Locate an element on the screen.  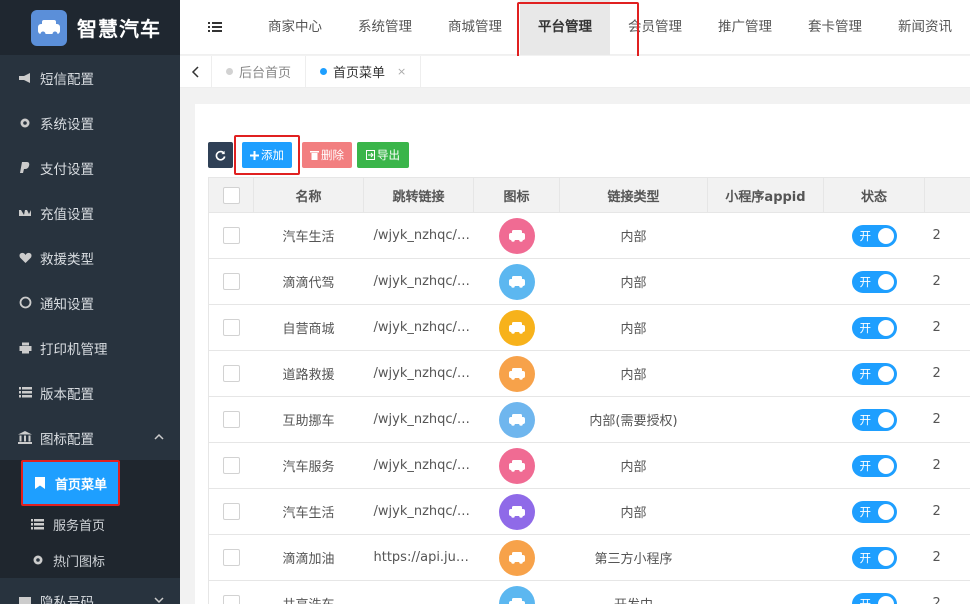
sidebar-item-label: 打印机管理 is located at coordinates (74, 349).